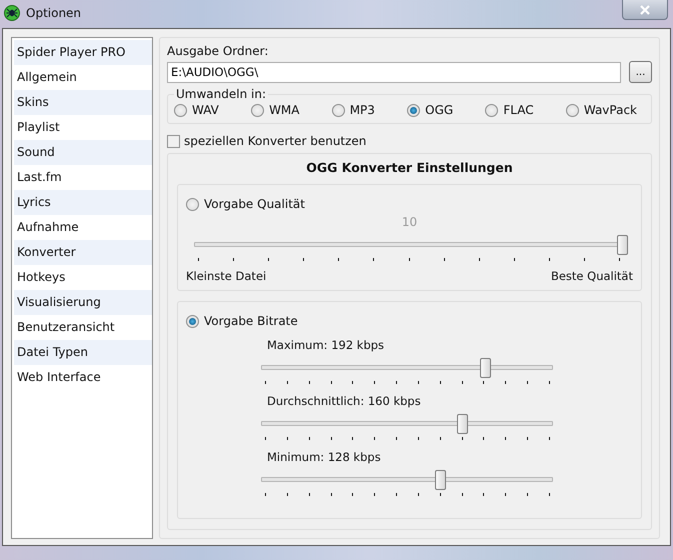  I want to click on format-radio: WavPack, so click(601, 110).